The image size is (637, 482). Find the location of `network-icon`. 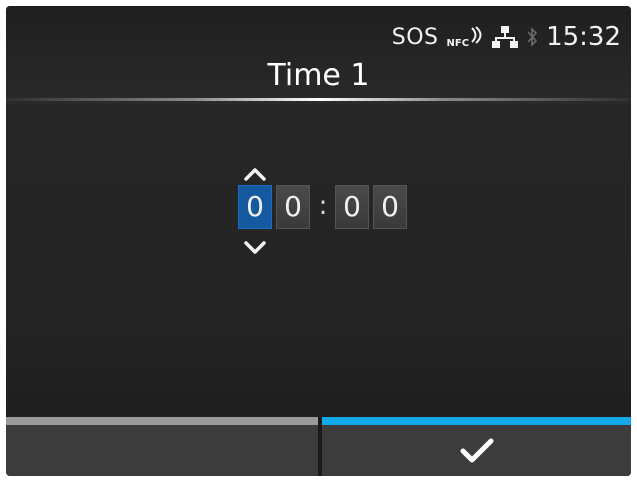

network-icon is located at coordinates (505, 37).